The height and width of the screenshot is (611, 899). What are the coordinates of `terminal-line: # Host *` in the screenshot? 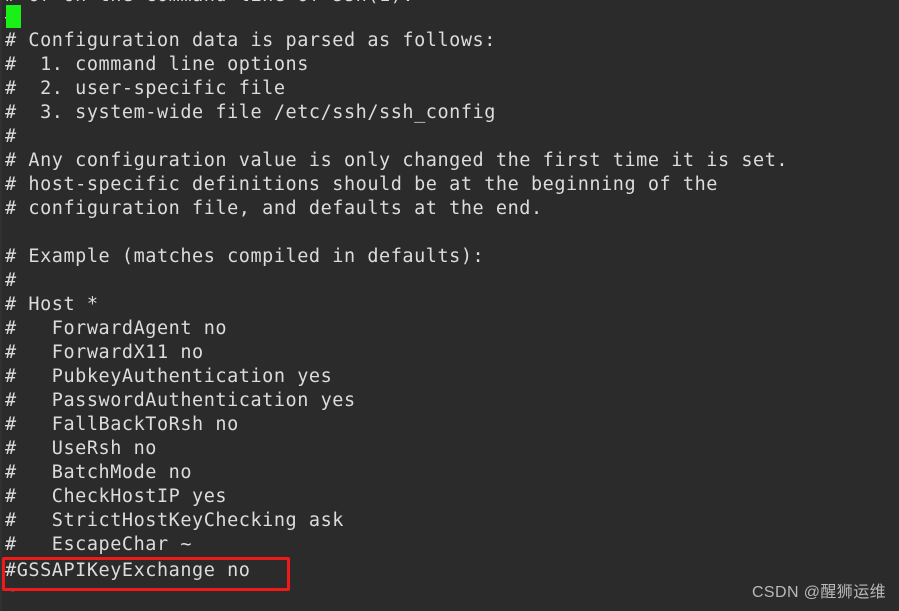 It's located at (52, 304).